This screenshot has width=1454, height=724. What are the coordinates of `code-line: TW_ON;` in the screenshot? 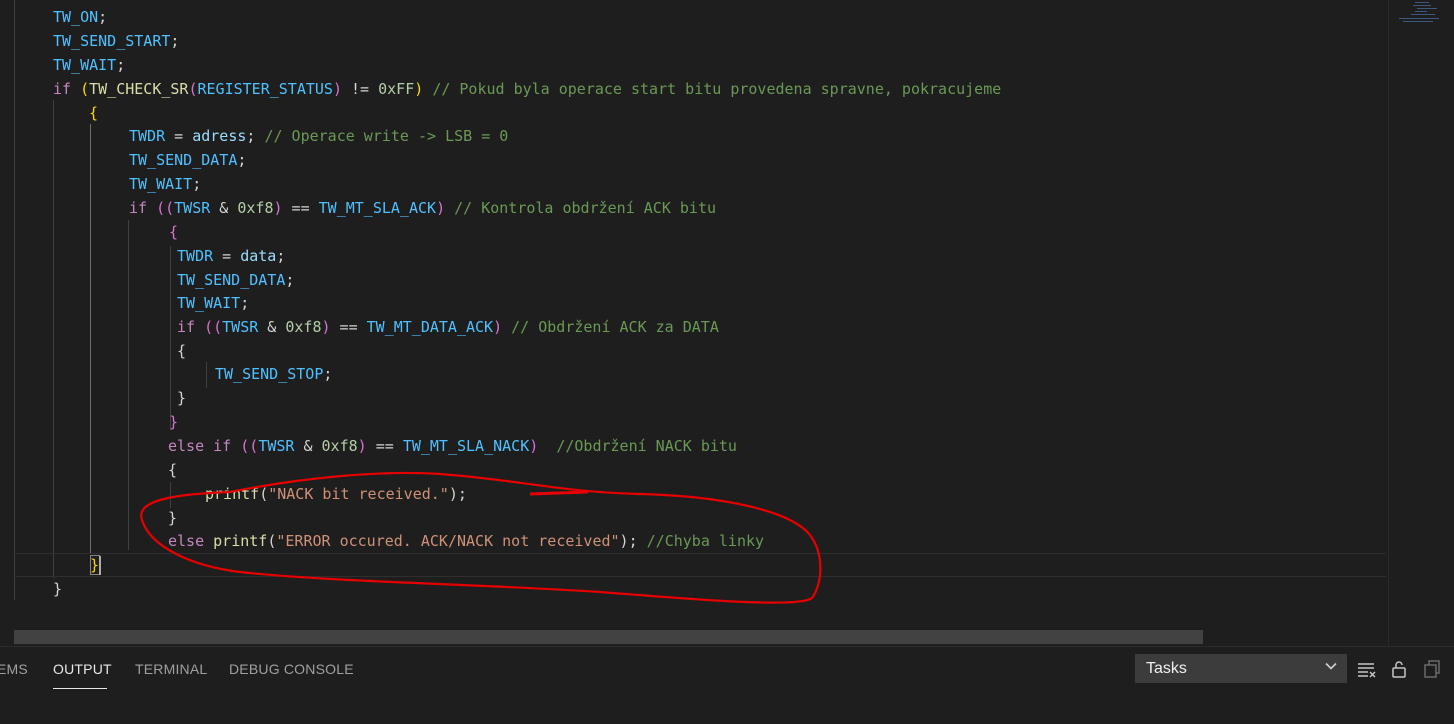 It's located at (80, 17).